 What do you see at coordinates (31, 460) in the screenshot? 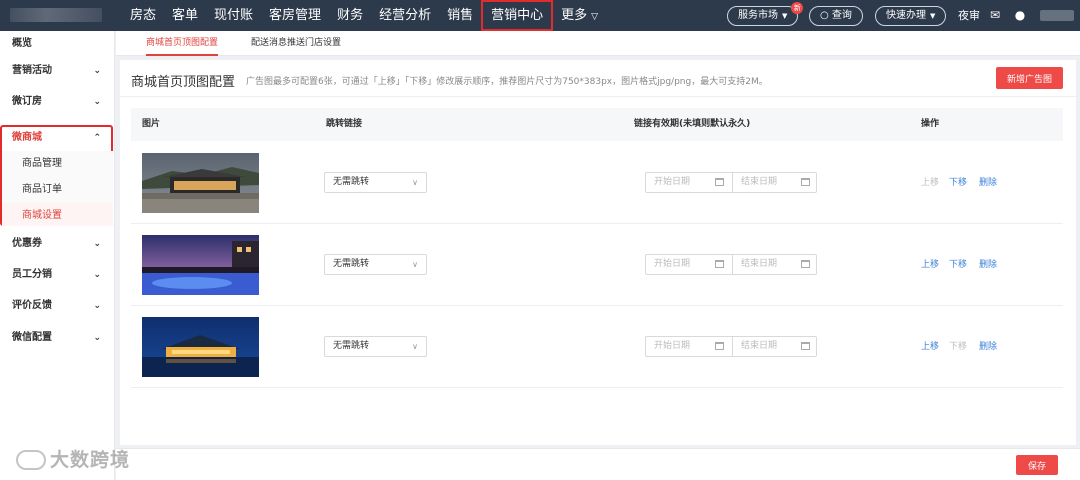
I see `watermark-logo-icon` at bounding box center [31, 460].